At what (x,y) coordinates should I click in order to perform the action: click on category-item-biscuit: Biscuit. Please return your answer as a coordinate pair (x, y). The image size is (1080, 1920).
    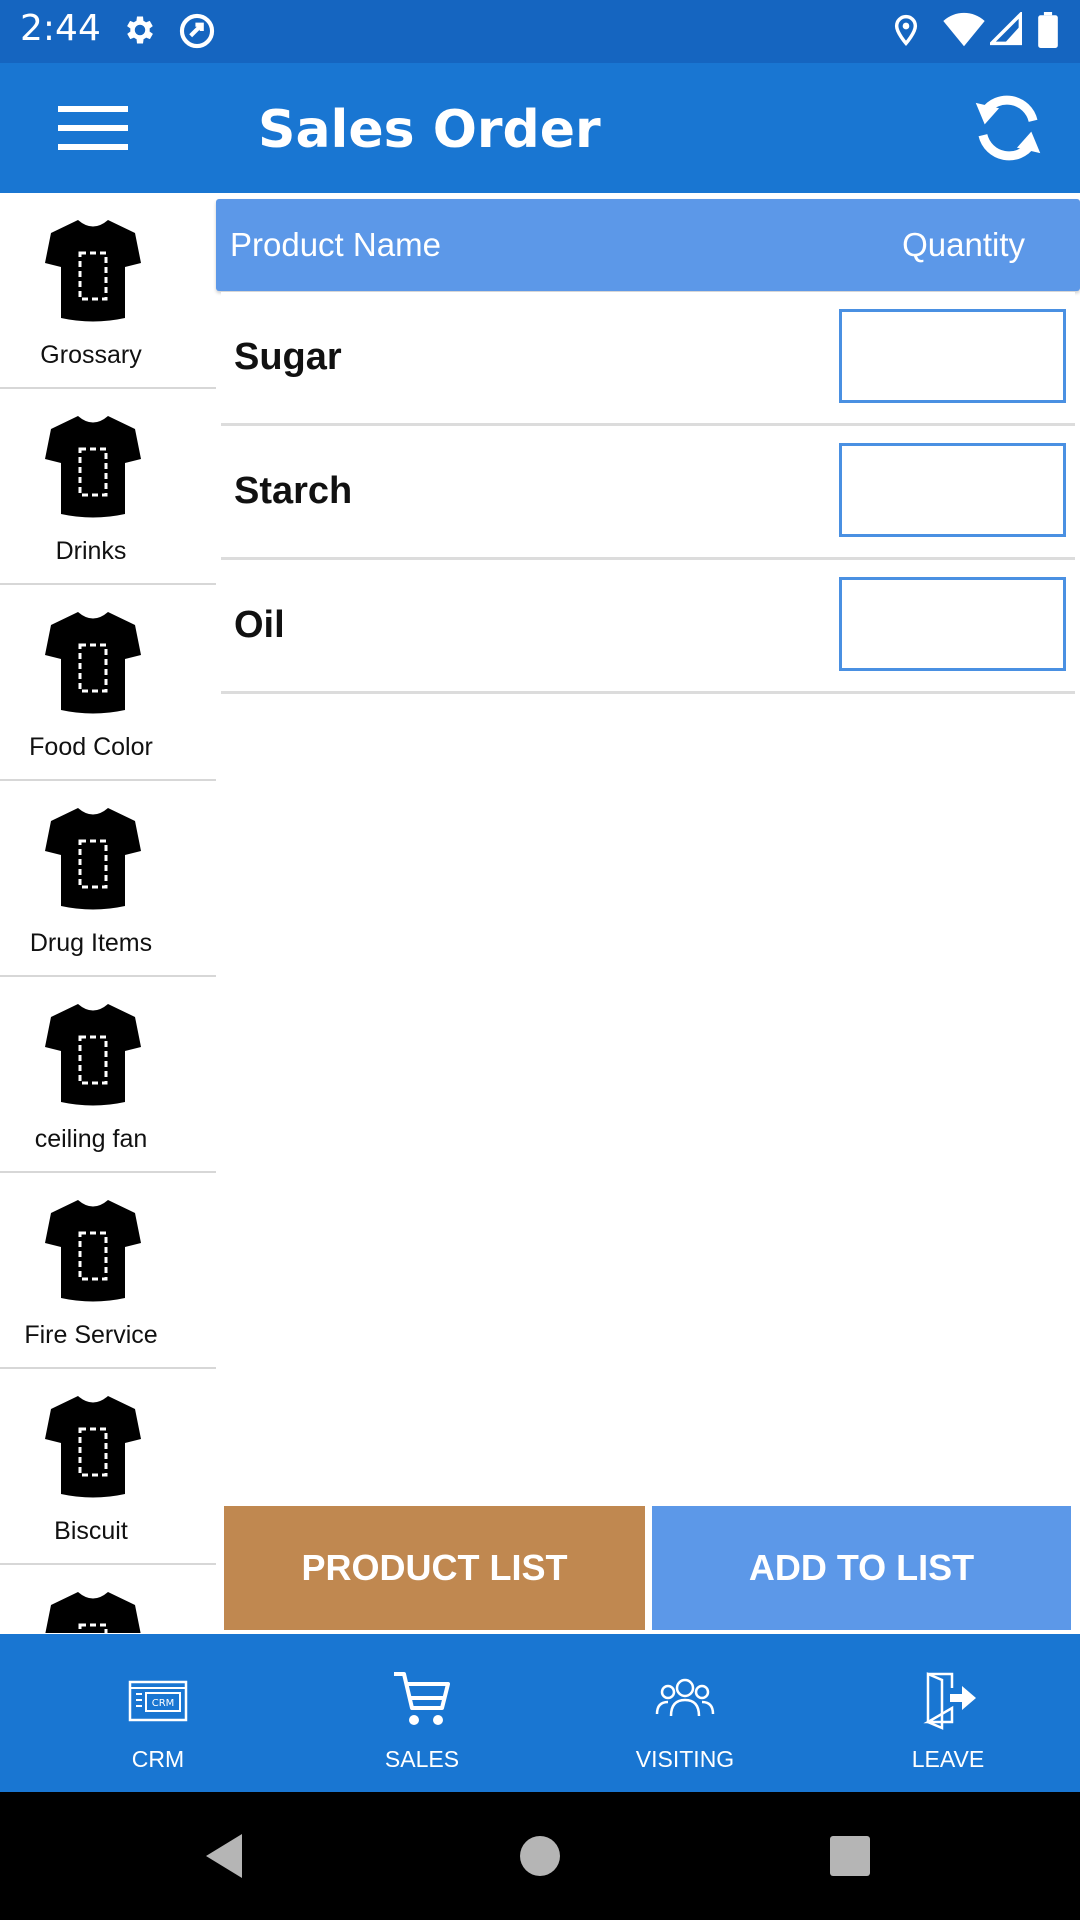
    Looking at the image, I should click on (108, 1467).